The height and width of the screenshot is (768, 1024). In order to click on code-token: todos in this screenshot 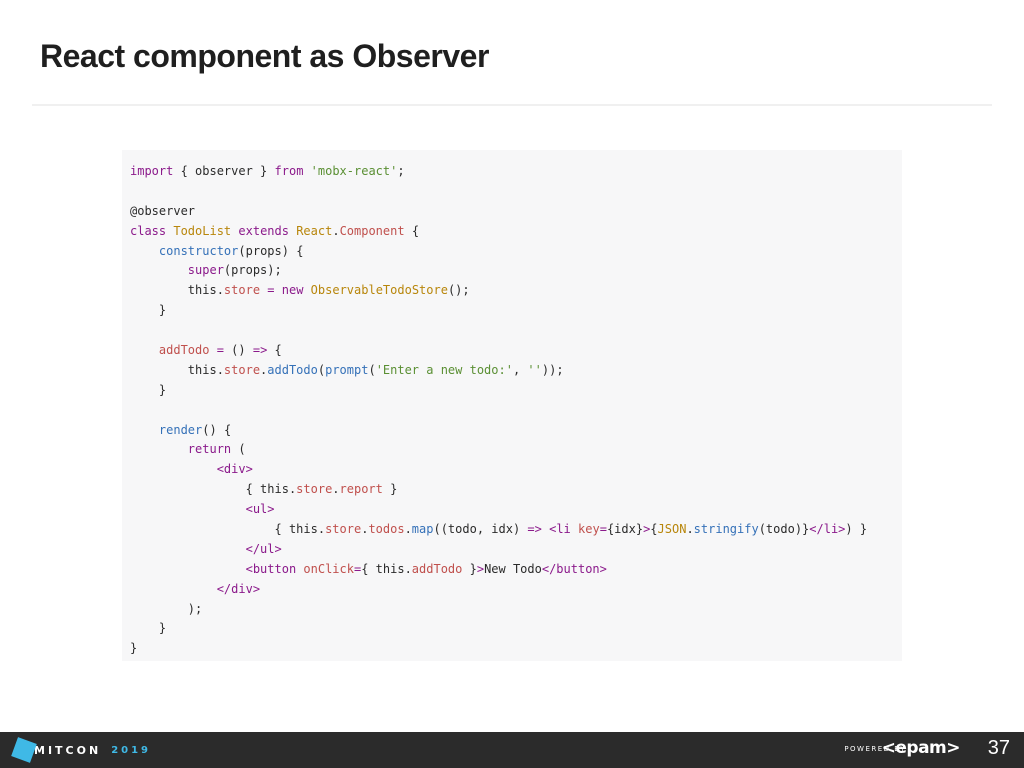, I will do `click(386, 529)`.